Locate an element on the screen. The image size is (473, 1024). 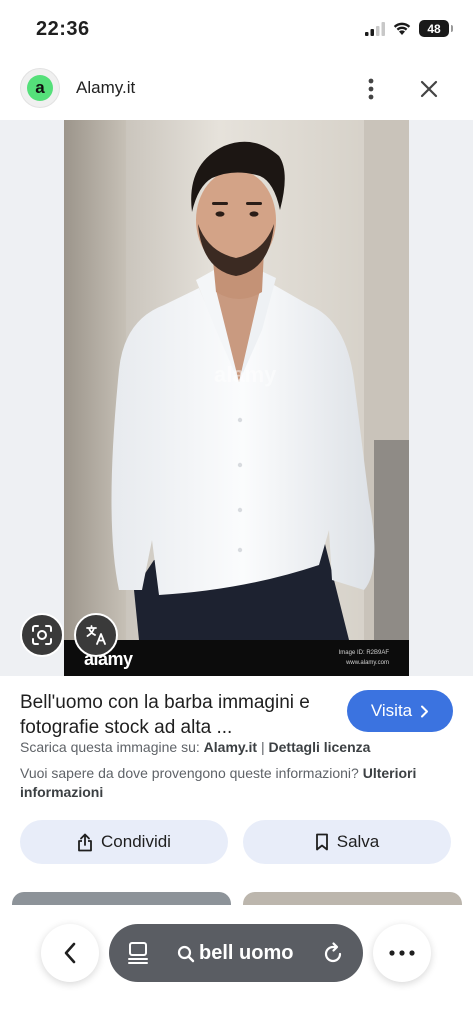
lens-search-button is located at coordinates (42, 635).